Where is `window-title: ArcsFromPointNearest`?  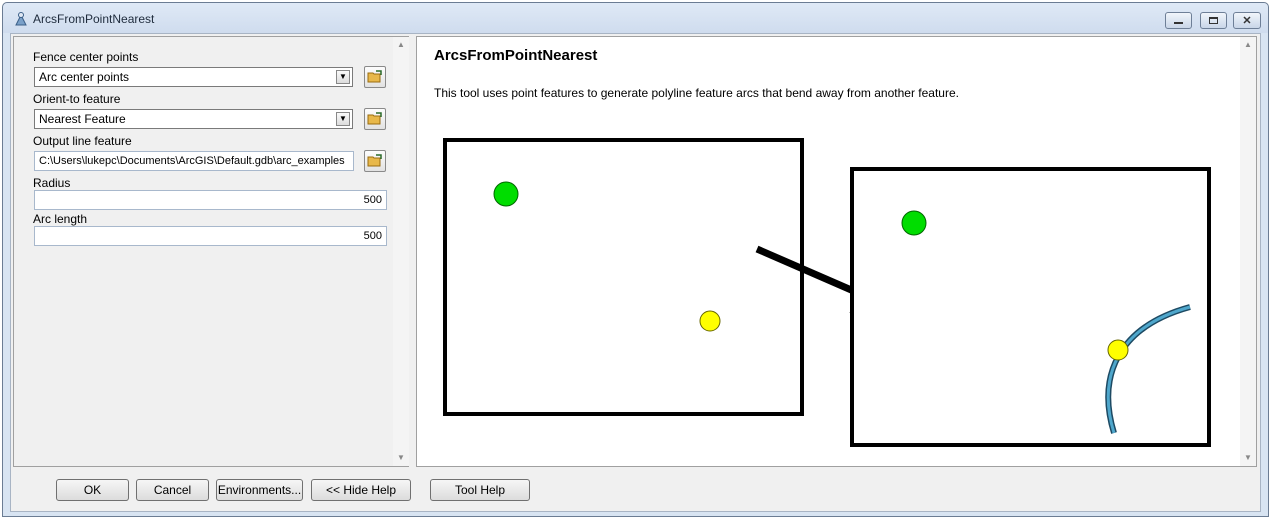 window-title: ArcsFromPointNearest is located at coordinates (94, 19).